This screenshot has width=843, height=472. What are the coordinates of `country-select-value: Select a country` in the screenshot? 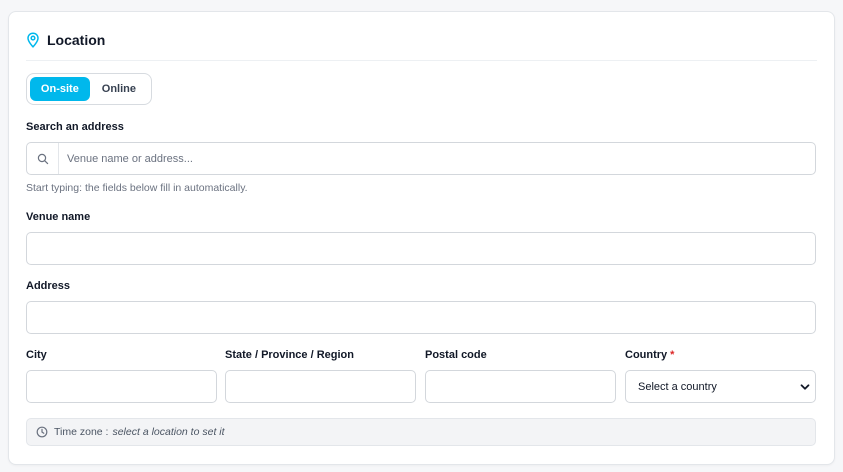 It's located at (677, 386).